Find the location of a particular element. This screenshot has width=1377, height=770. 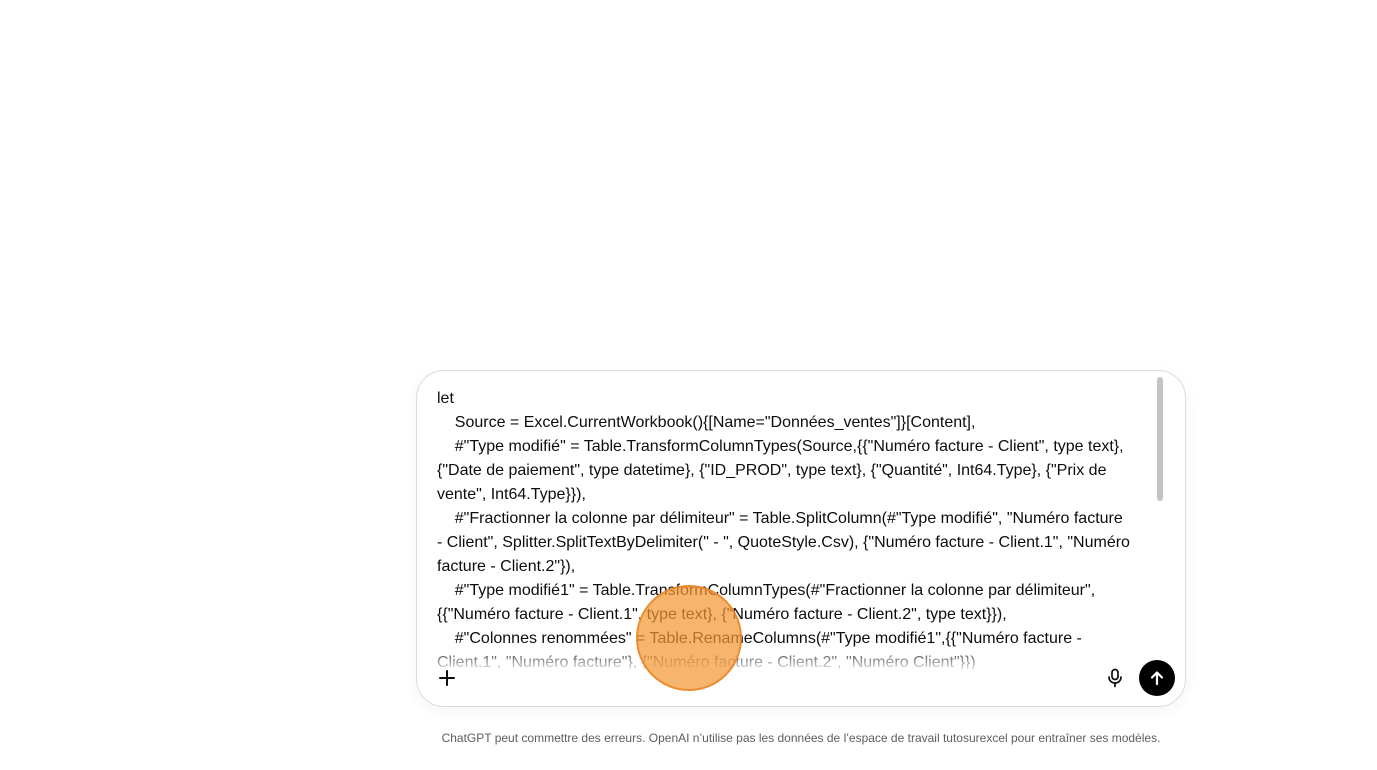

prompt-line: let is located at coordinates (445, 398).